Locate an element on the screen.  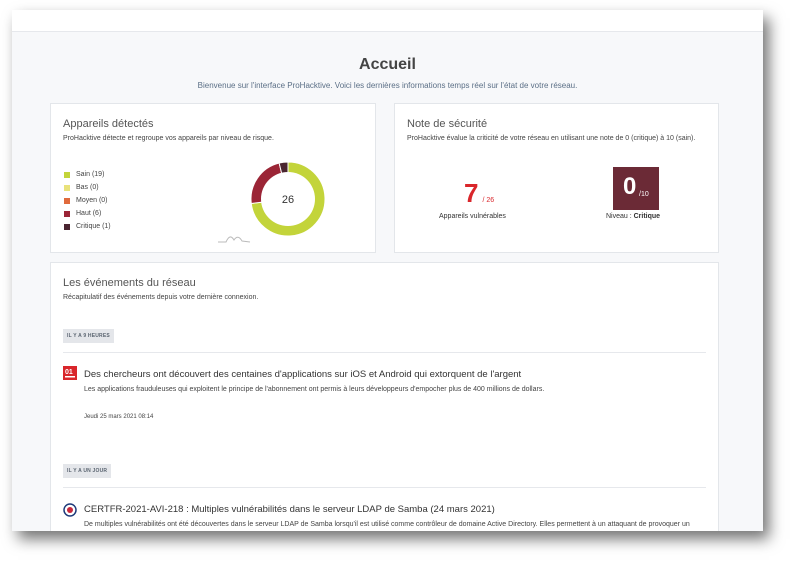
legend-item-sain: Sain (19) is located at coordinates (87, 174).